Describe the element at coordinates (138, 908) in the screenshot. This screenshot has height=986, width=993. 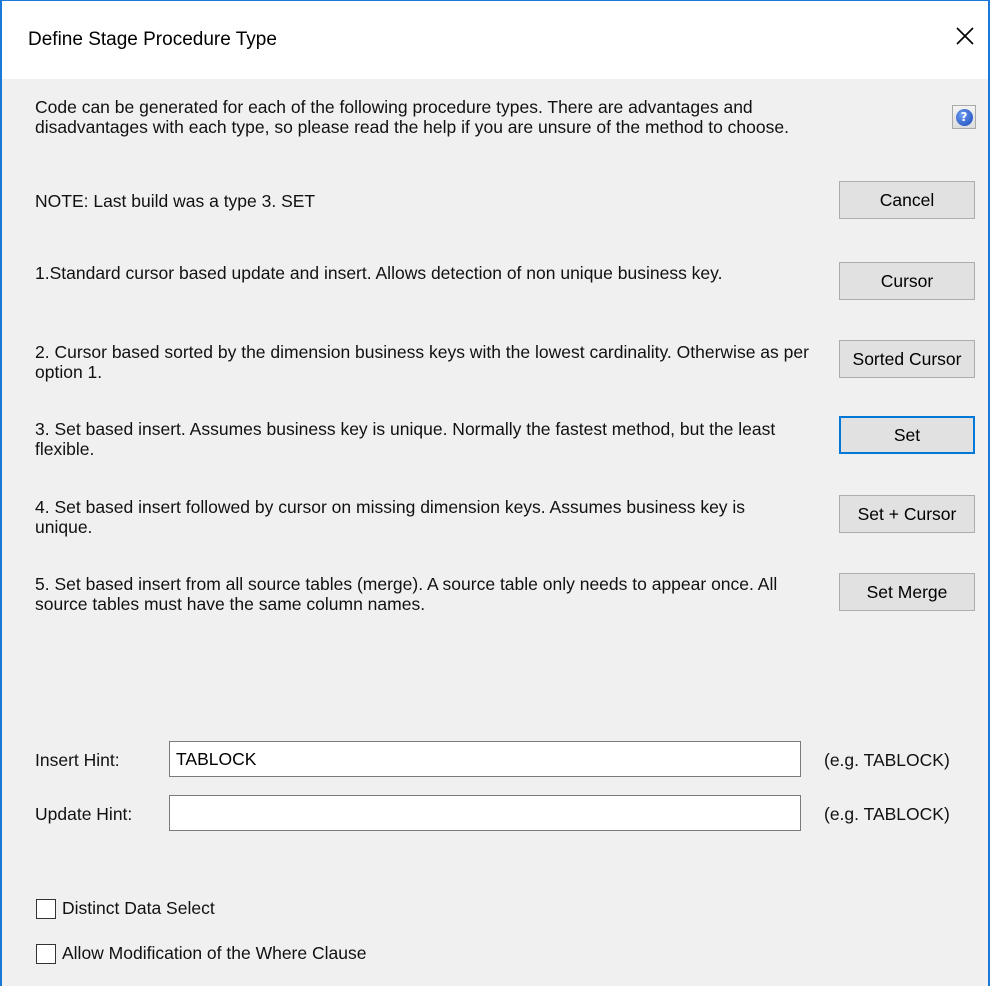
I see `distinct-data-select-label: Distinct Data Select` at that location.